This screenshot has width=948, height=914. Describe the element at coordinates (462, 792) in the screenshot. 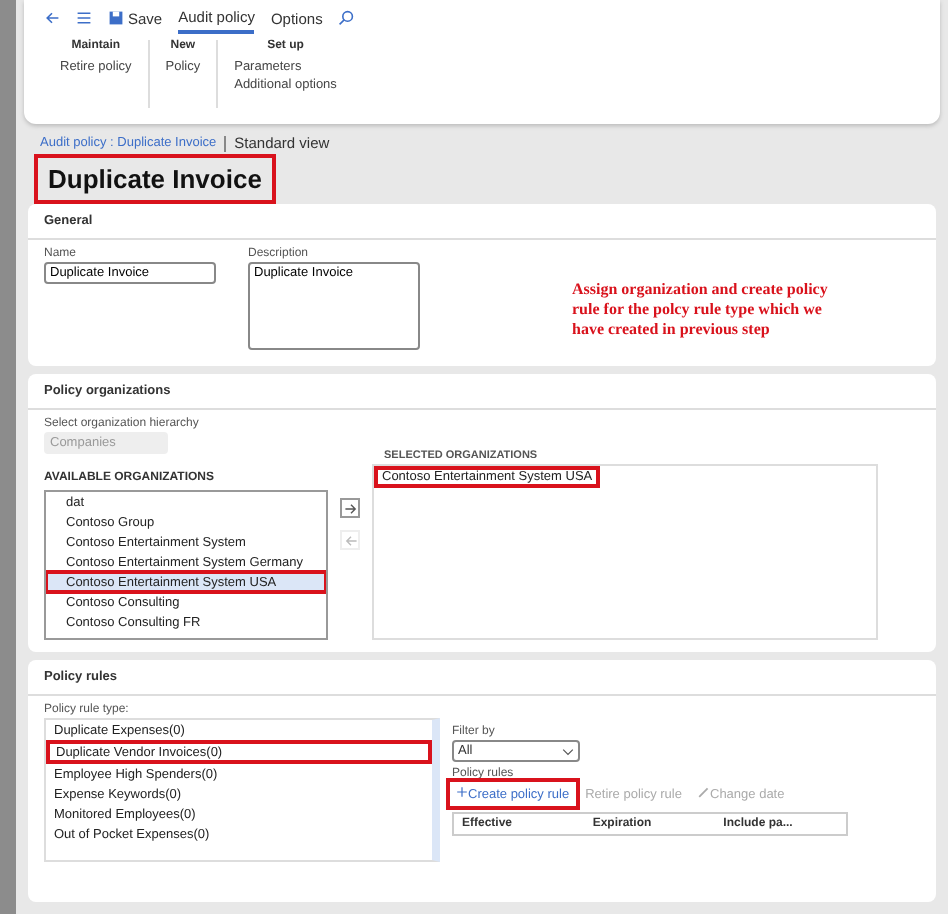

I see `plus-icon` at that location.